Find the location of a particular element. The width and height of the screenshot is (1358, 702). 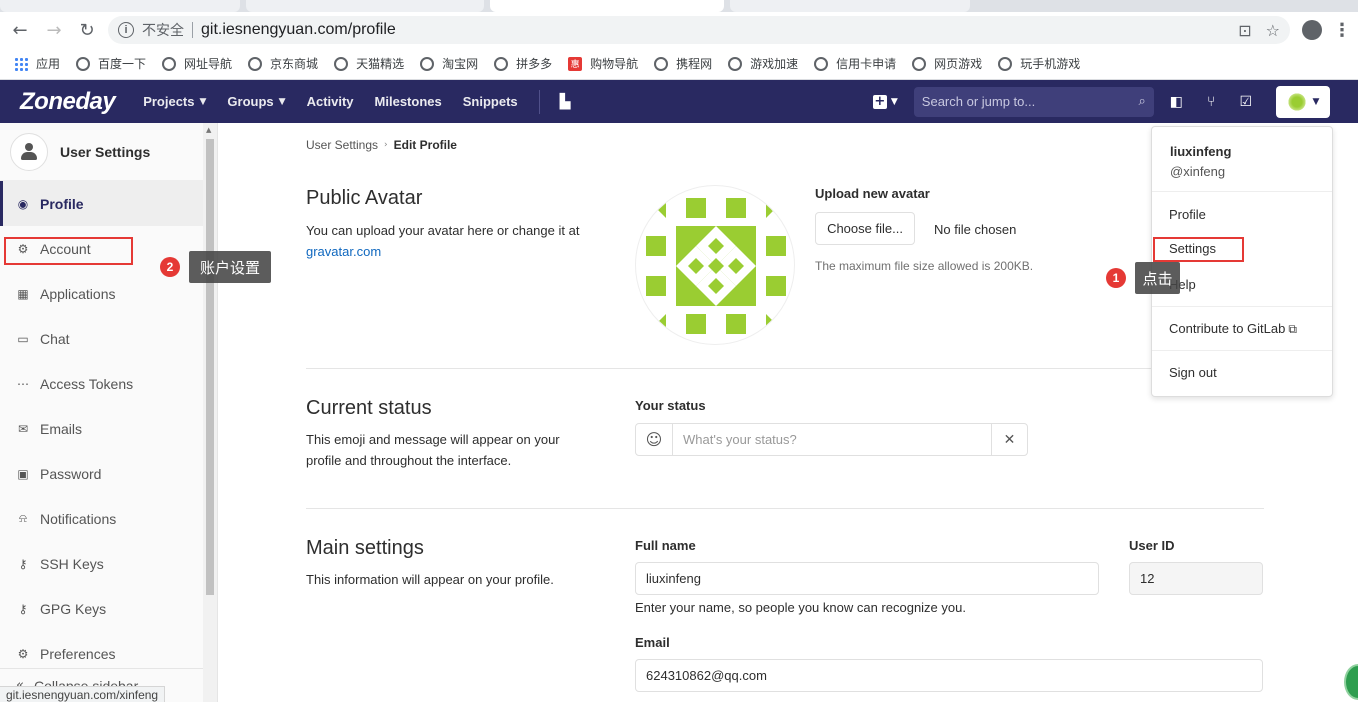

max-size-hint: The maximum file size allowed is 200KB. is located at coordinates (924, 266).